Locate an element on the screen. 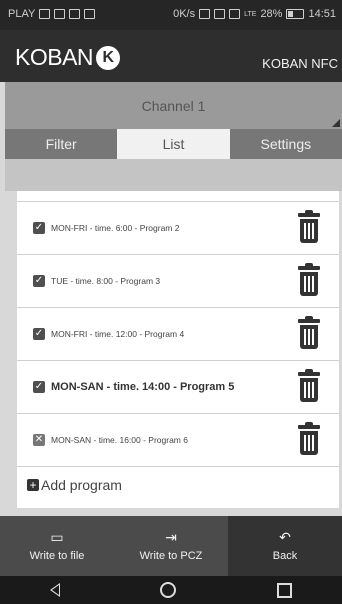 The image size is (342, 604). write-to-file-button: ▭ Write to file is located at coordinates (57, 546).